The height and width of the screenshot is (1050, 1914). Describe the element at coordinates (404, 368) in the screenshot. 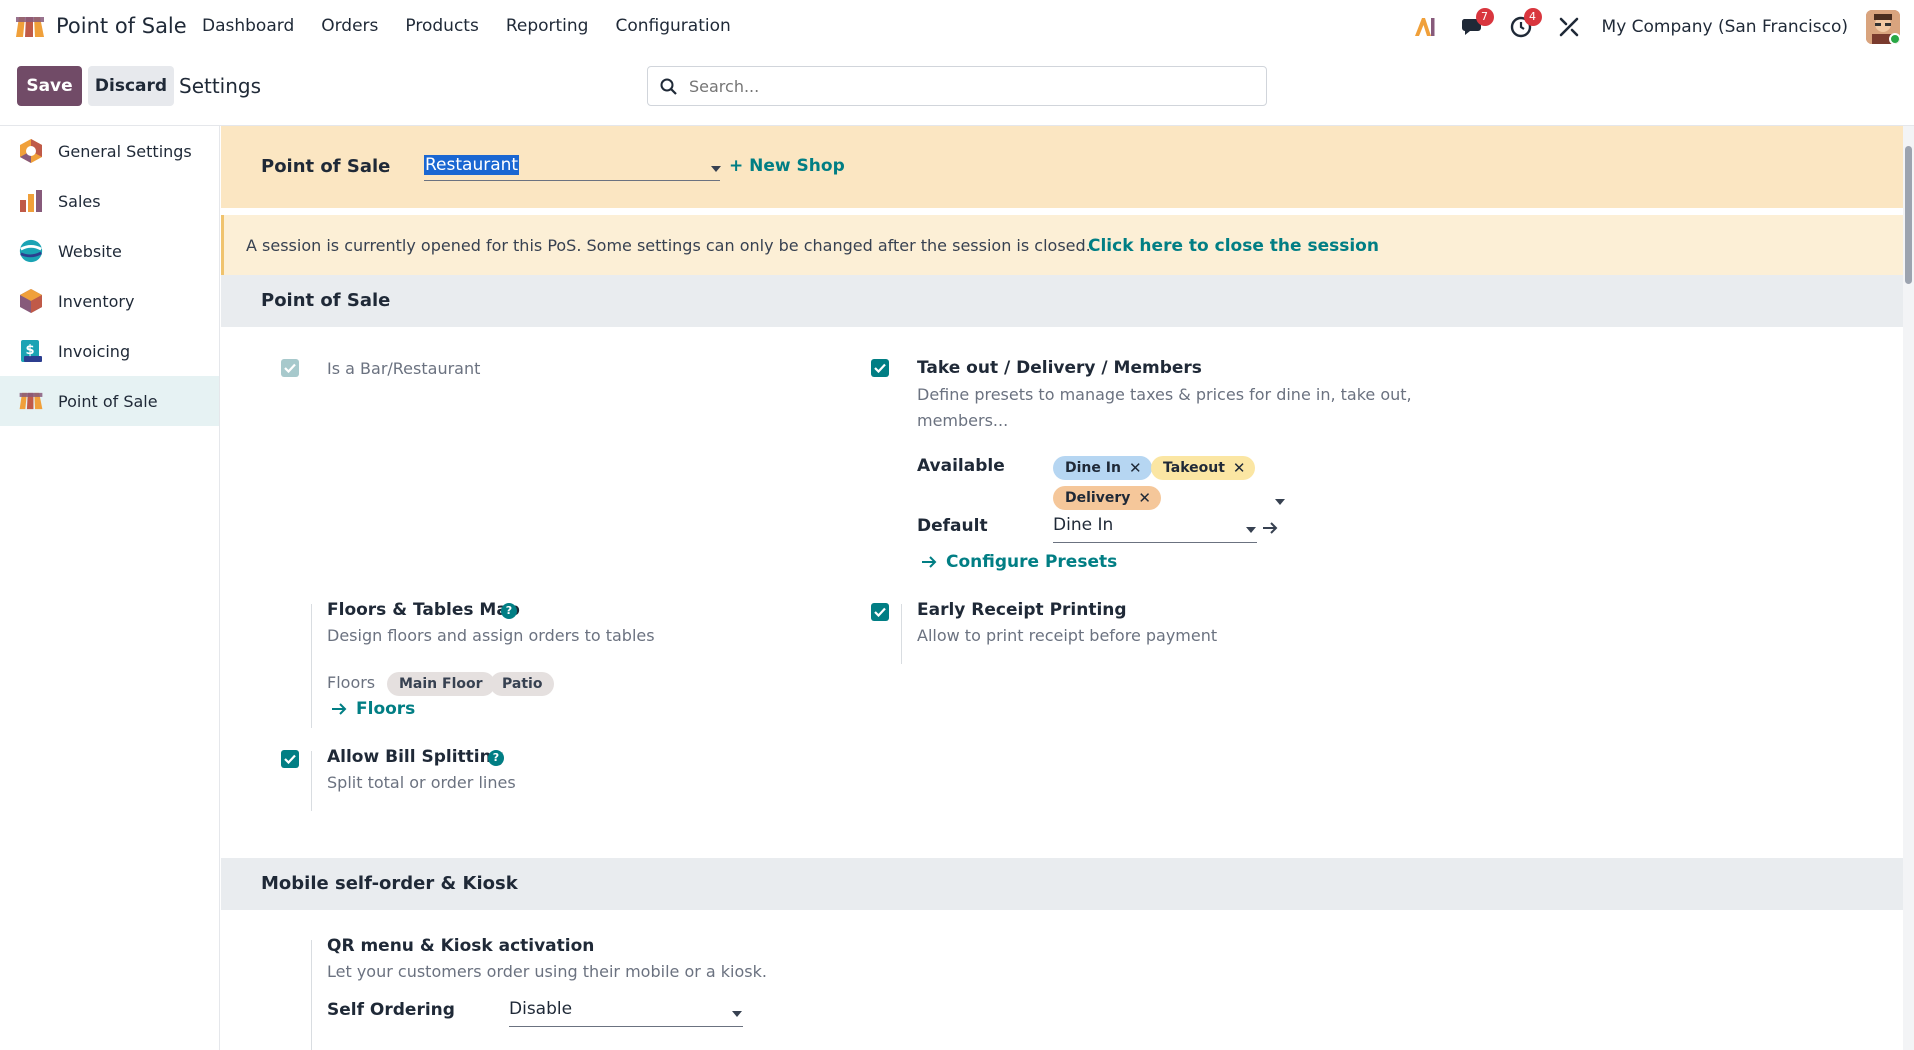

I see `bar-restaurant-label: Is a Bar/Restaurant` at that location.